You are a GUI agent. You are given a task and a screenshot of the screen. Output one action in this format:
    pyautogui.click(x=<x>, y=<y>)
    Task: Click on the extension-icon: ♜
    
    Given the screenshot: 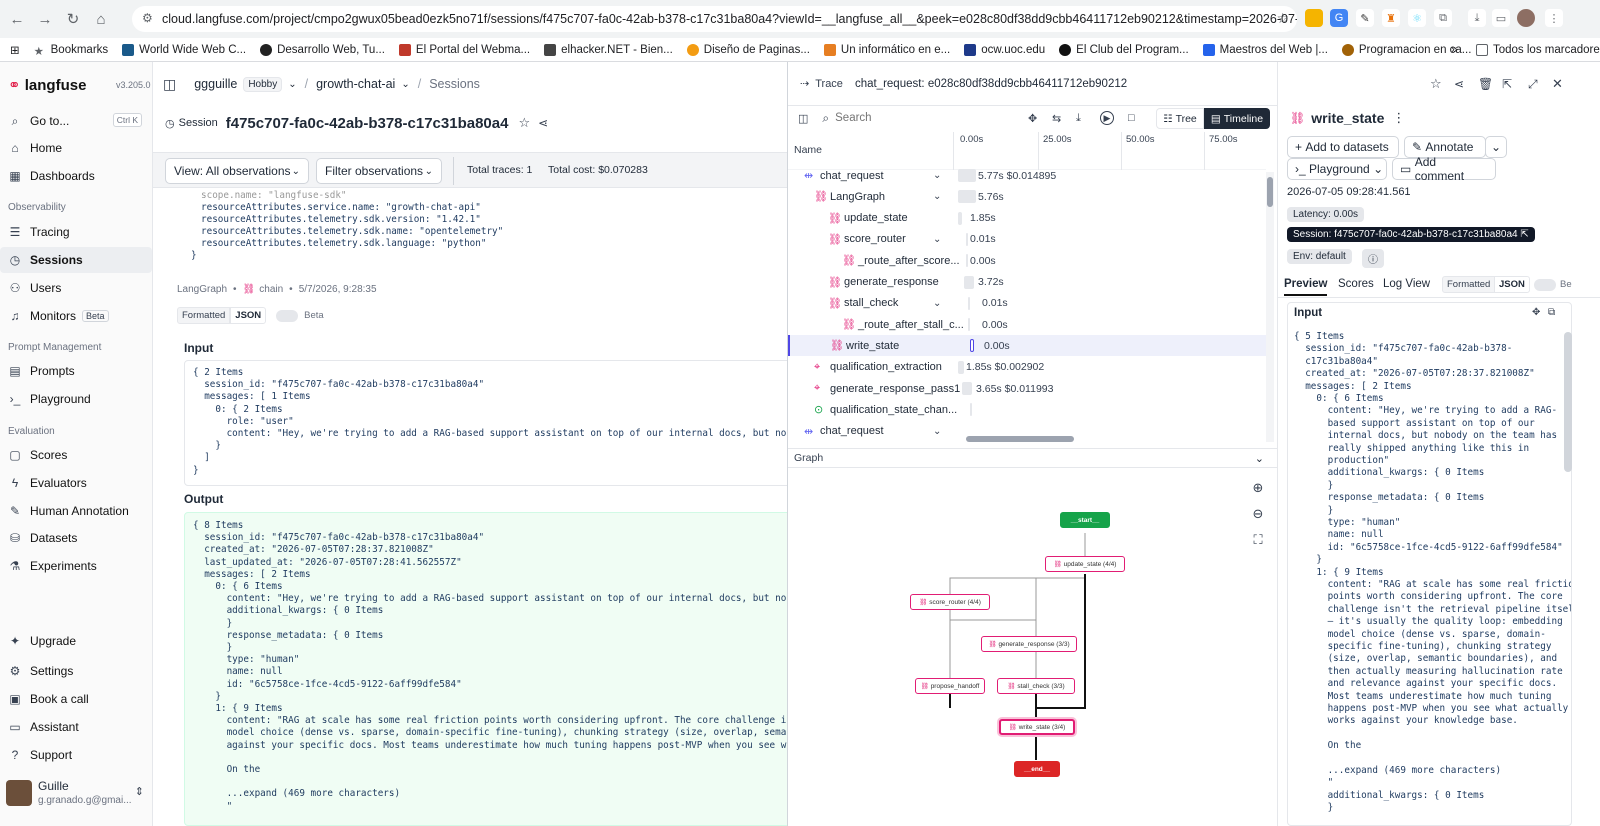 What is the action you would take?
    pyautogui.click(x=1391, y=18)
    